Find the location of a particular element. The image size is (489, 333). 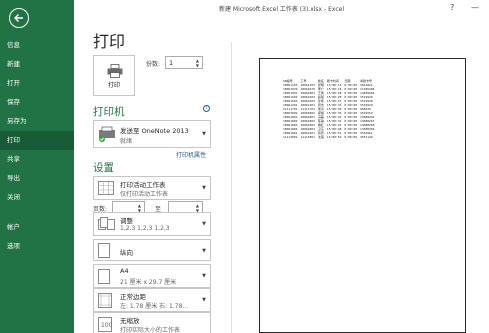

nav-item-save: 保存 is located at coordinates (37, 102).